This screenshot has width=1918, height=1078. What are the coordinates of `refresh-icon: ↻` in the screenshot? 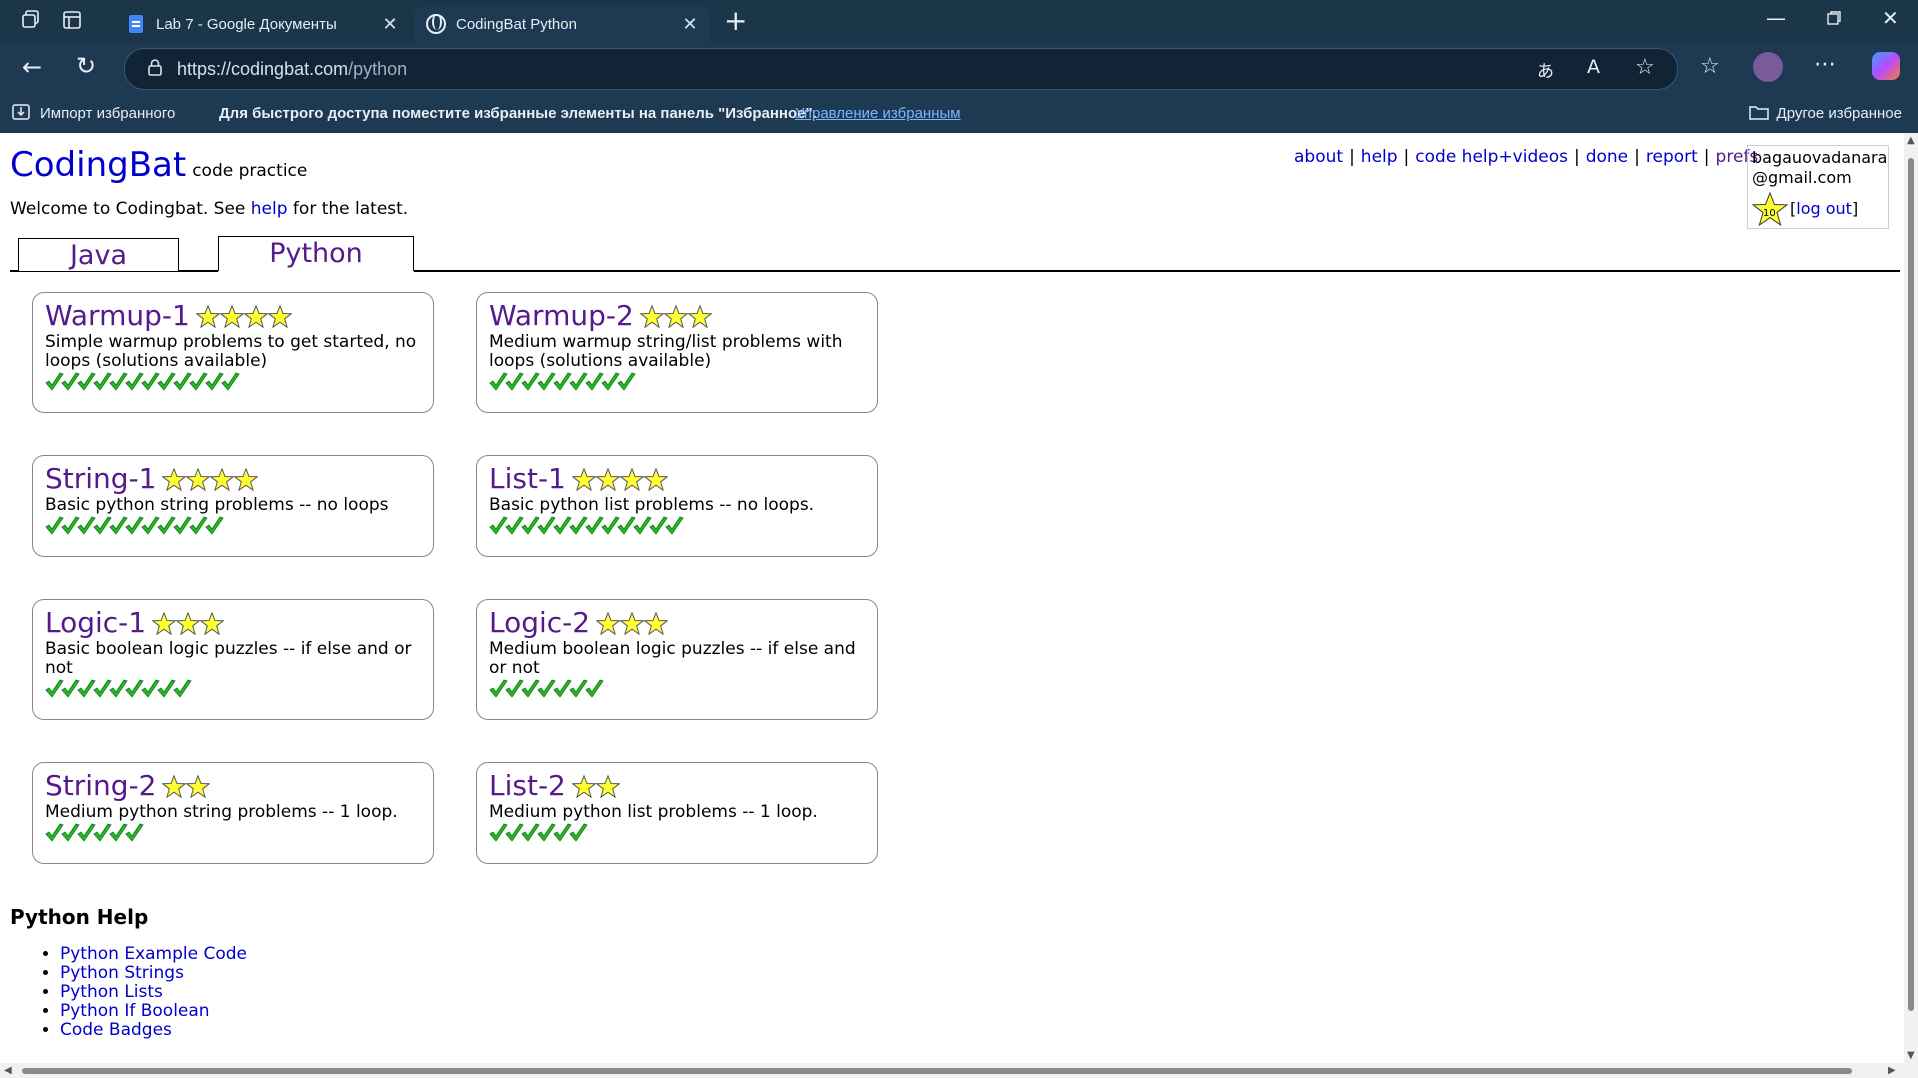 It's located at (86, 66).